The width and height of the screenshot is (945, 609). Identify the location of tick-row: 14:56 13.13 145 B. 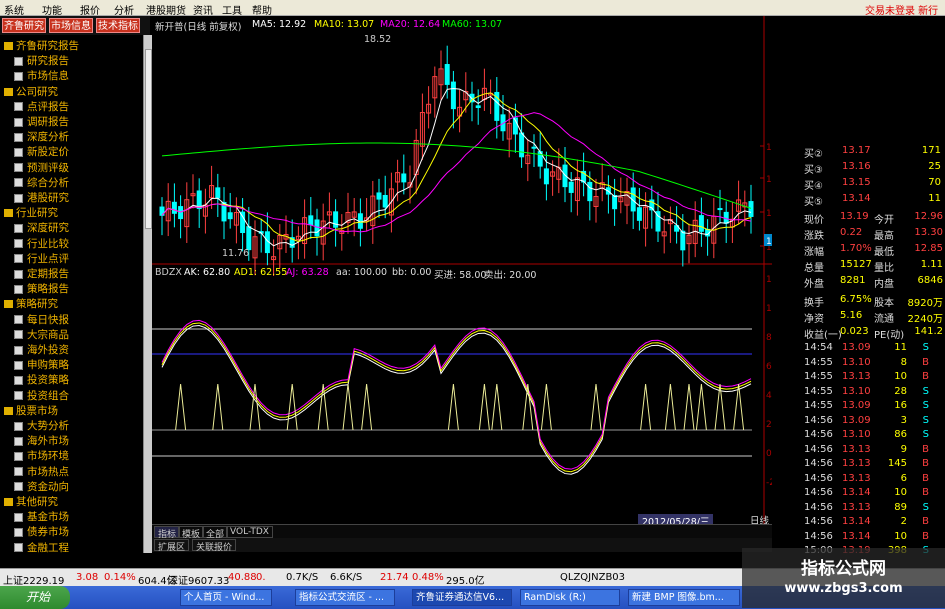
(858, 464).